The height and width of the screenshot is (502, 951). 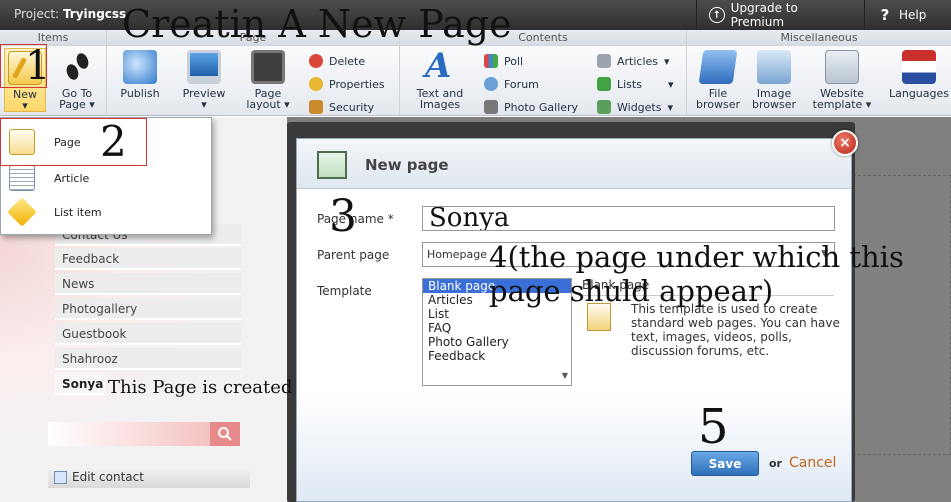 What do you see at coordinates (148, 334) in the screenshot?
I see `sidebar-item-guestbook: Guestbook` at bounding box center [148, 334].